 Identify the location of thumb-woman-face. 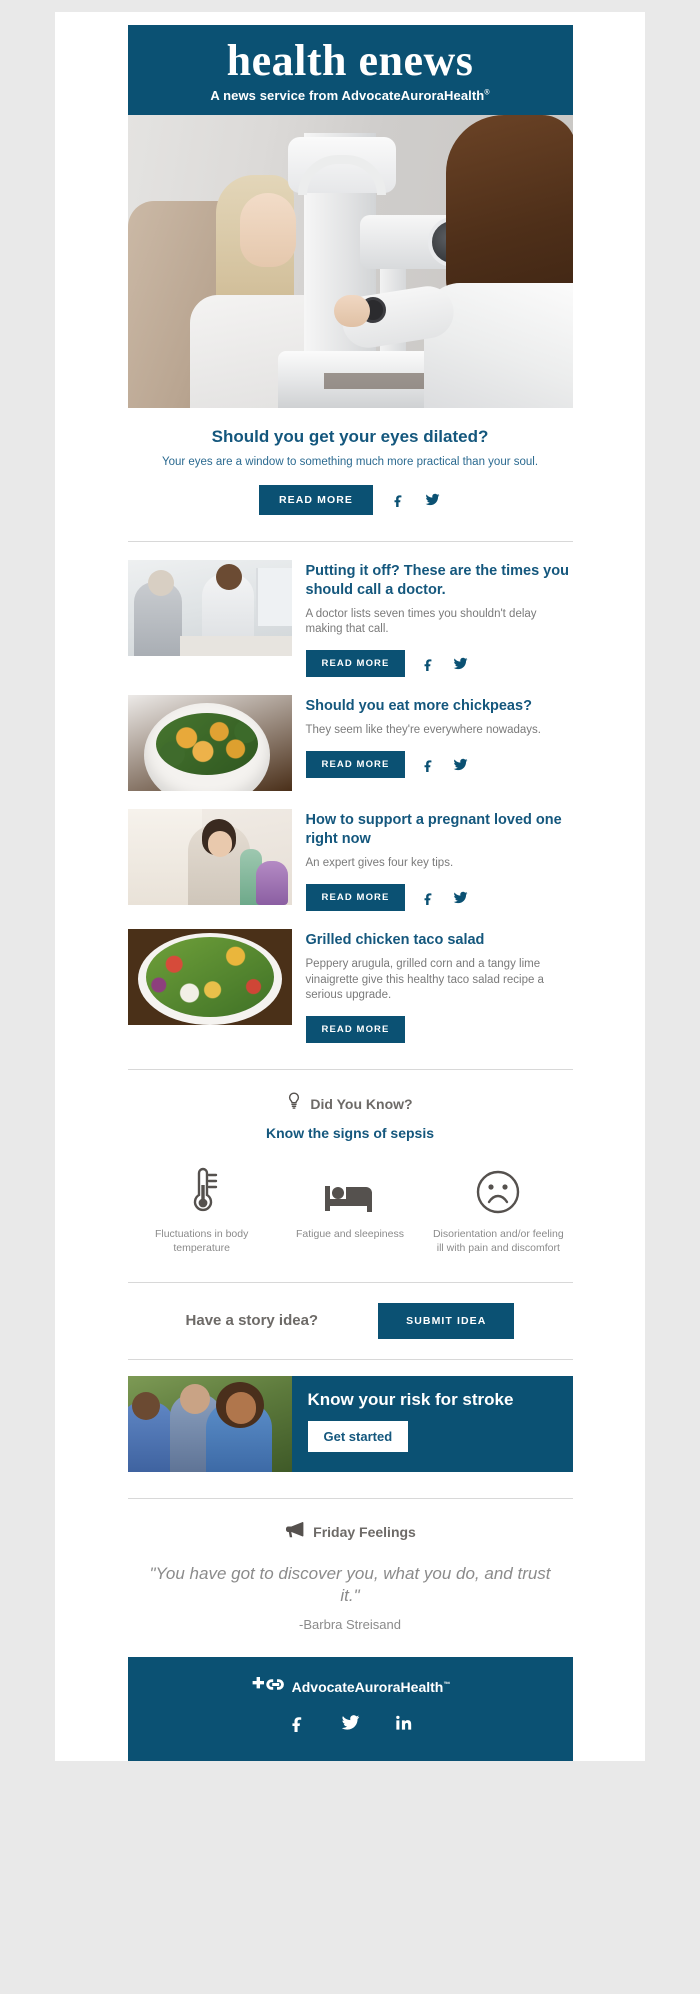
(219, 844).